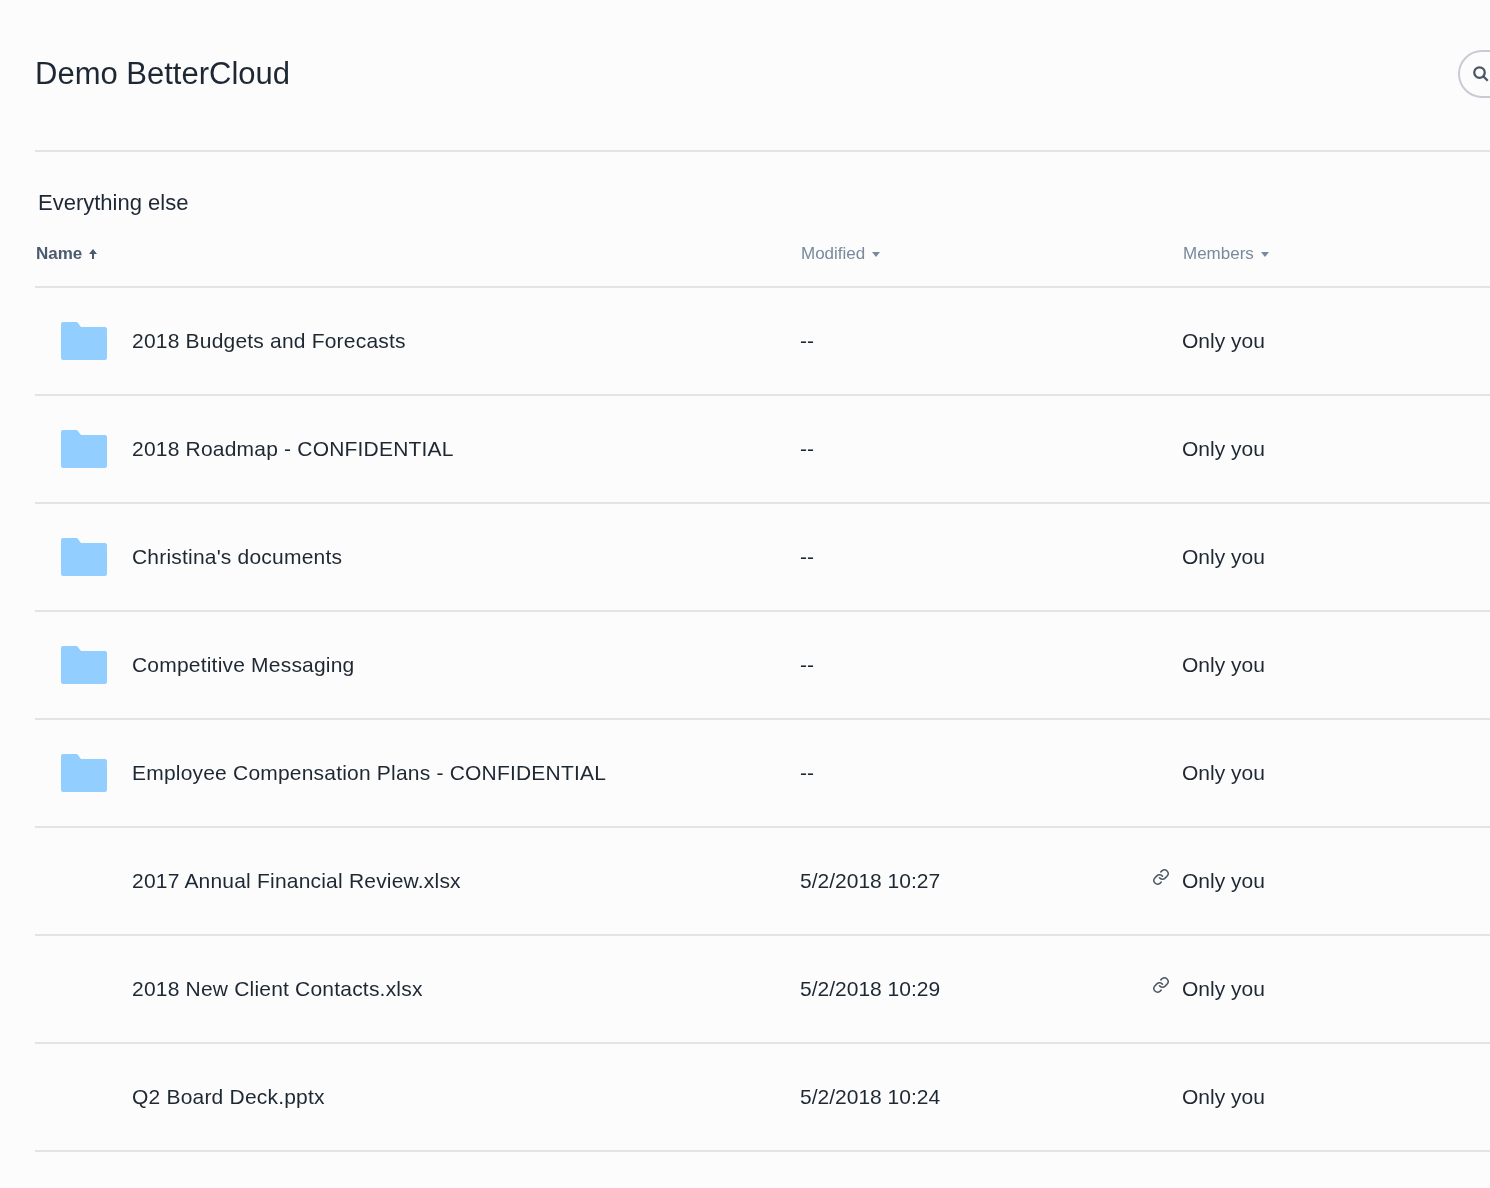 This screenshot has height=1188, width=1490. I want to click on file-name: 2018 Budgets and Forecasts, so click(269, 341).